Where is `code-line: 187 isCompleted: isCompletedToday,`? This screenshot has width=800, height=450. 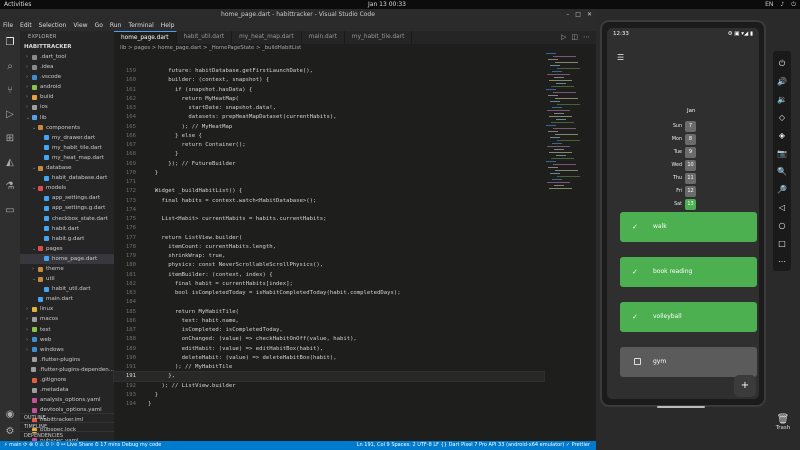 code-line: 187 isCompleted: isCompletedToday, is located at coordinates (329, 330).